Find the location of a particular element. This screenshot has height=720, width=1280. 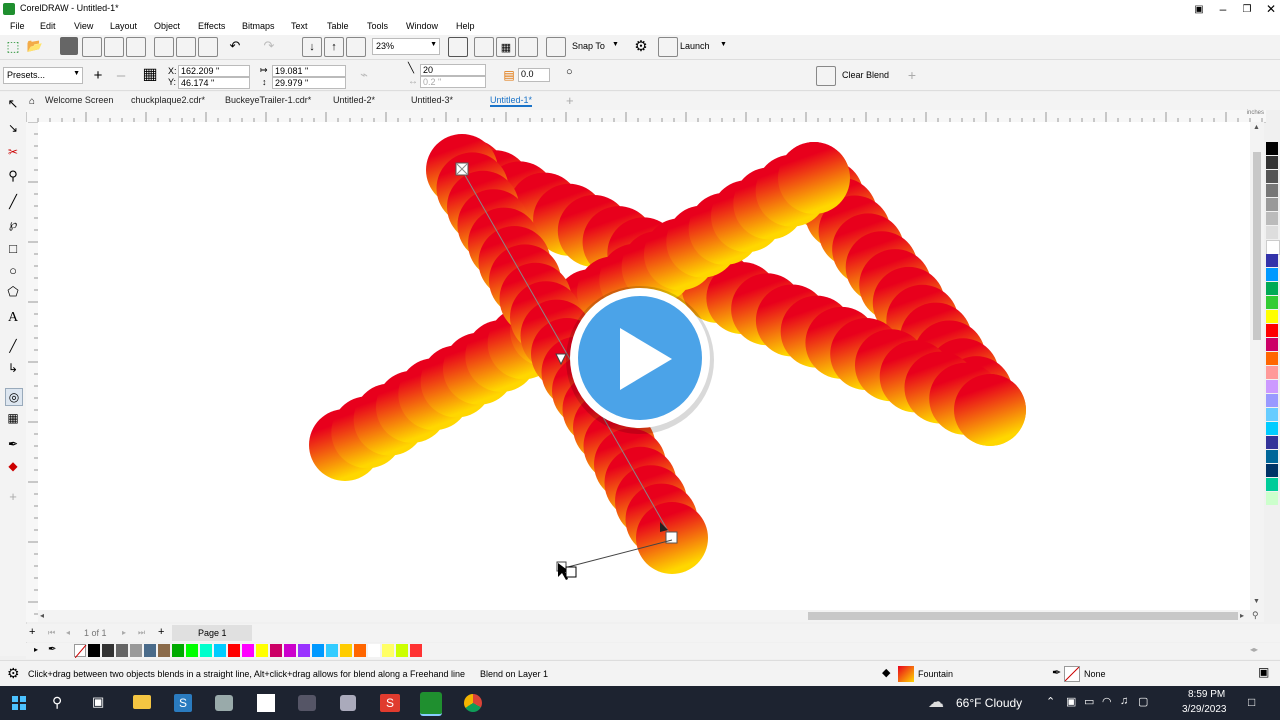

sketchup-app-icon: S is located at coordinates (183, 703).